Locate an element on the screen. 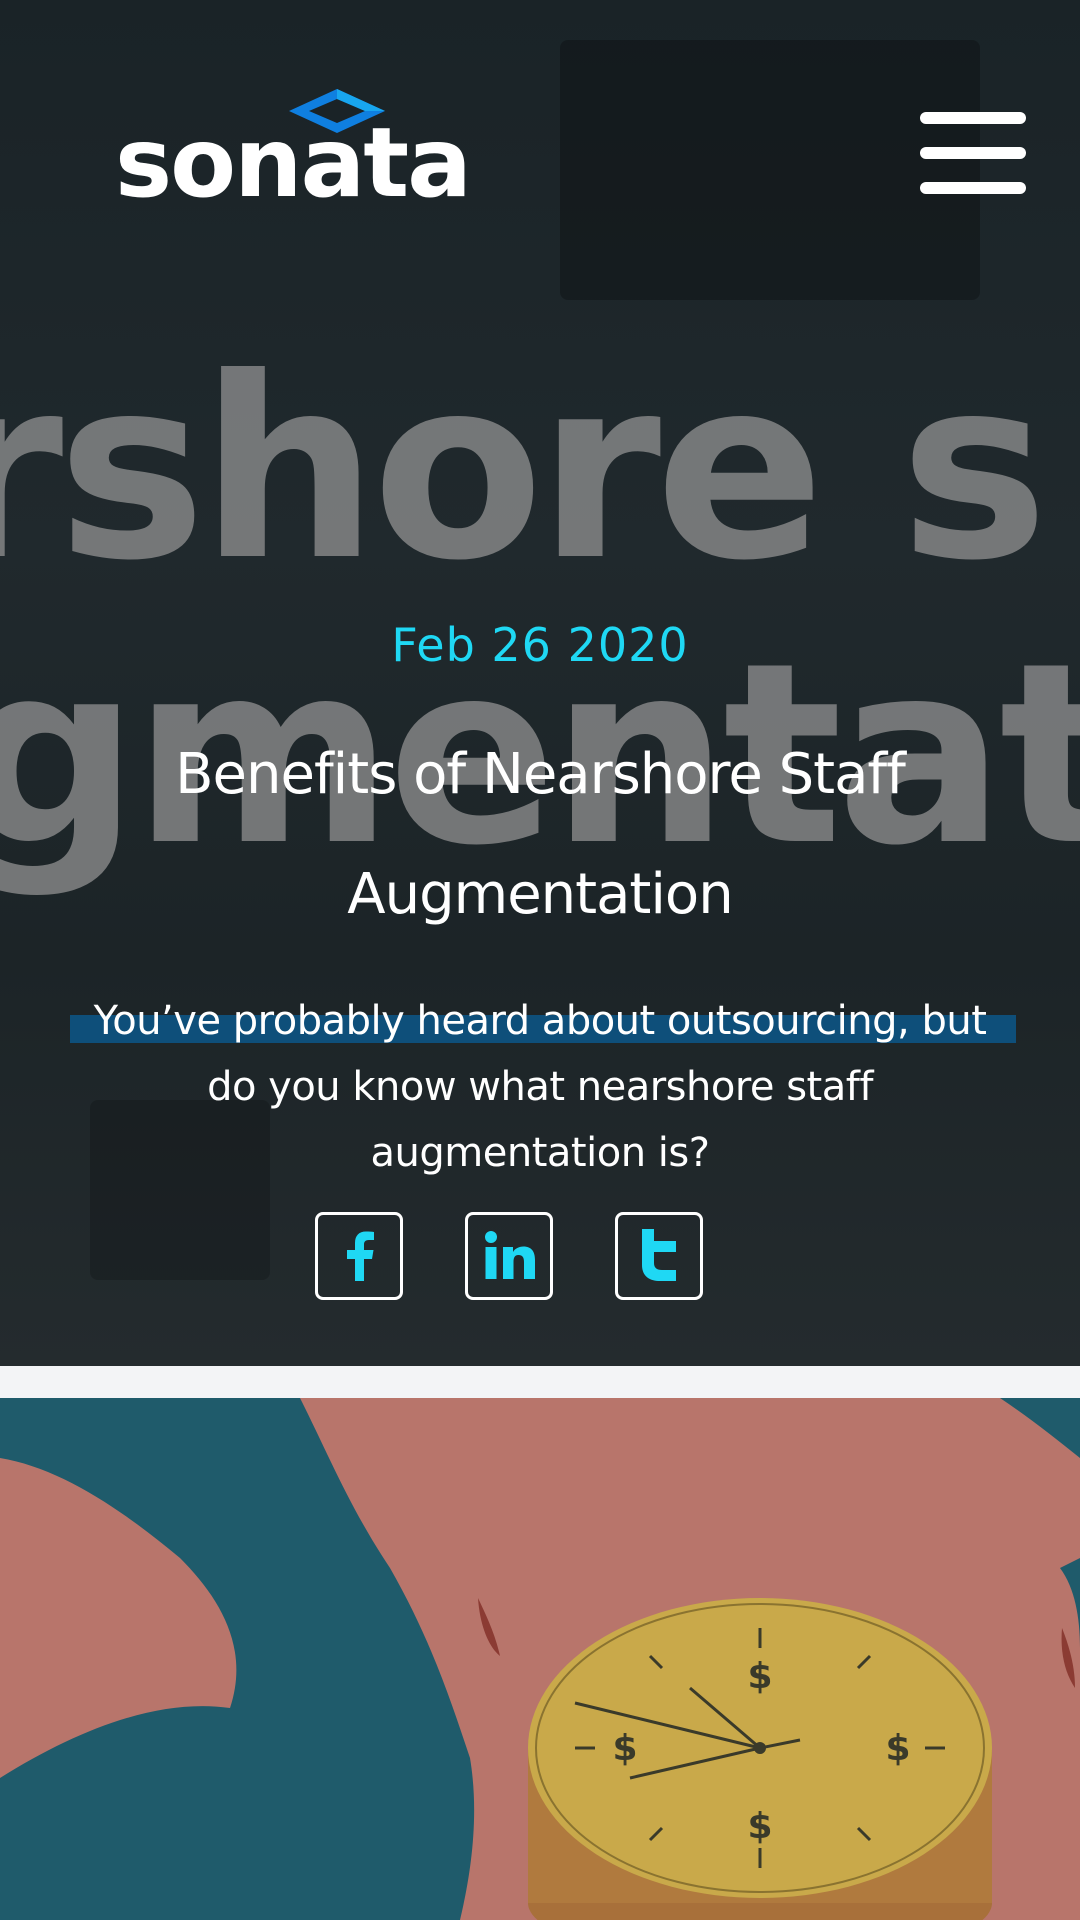 The image size is (1080, 1920). linkedin-icon is located at coordinates (510, 1255).